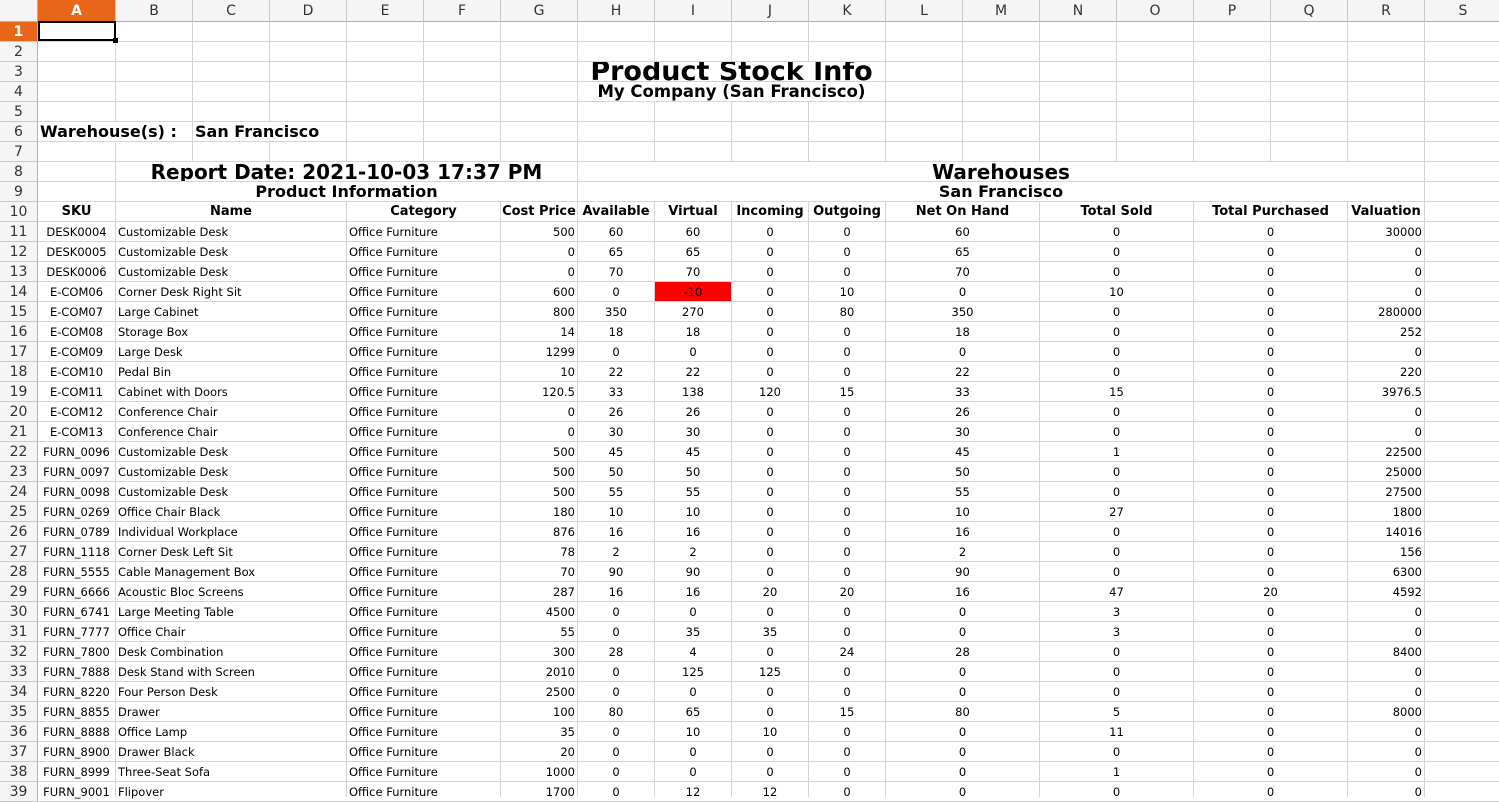  What do you see at coordinates (231, 391) in the screenshot?
I see `cell-name: Cabinet with Doors` at bounding box center [231, 391].